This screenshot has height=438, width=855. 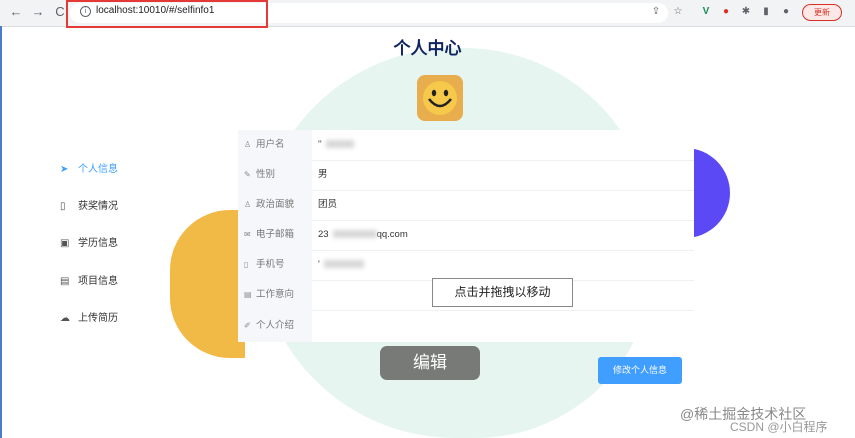 I want to click on row-label: ▯ 手机号, so click(x=275, y=265).